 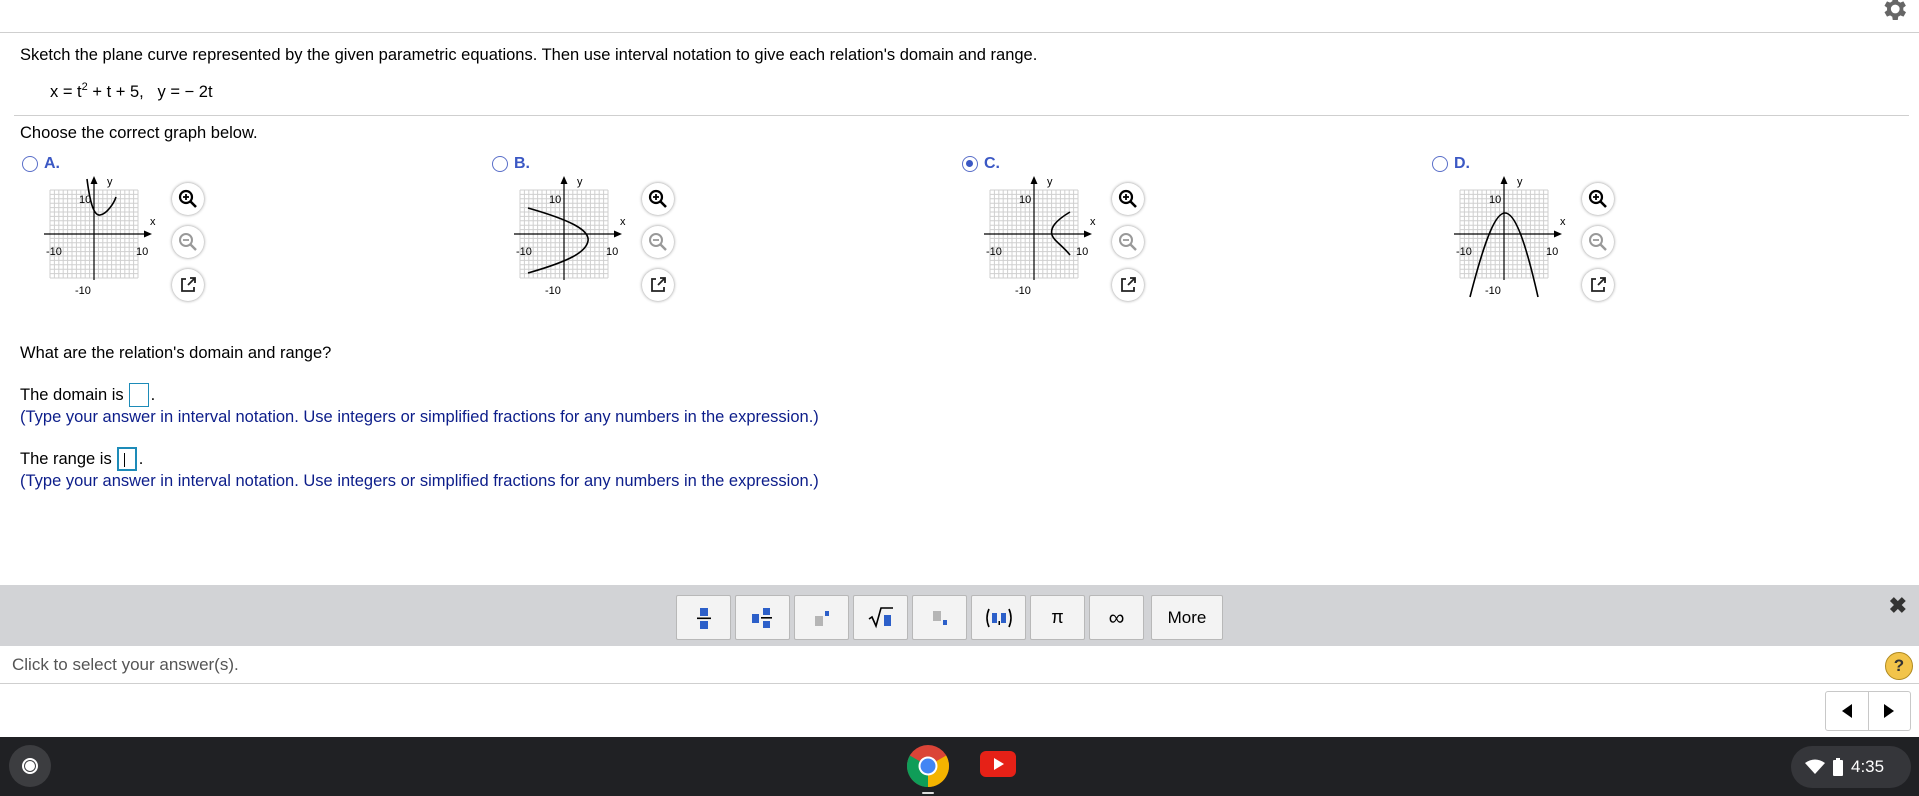 I want to click on graph-option-c: y x 10 -10 -10 10, so click(x=1040, y=236).